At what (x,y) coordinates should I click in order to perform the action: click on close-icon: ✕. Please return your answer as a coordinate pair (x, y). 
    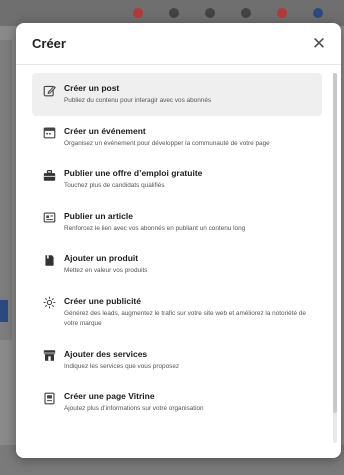
    Looking at the image, I should click on (319, 43).